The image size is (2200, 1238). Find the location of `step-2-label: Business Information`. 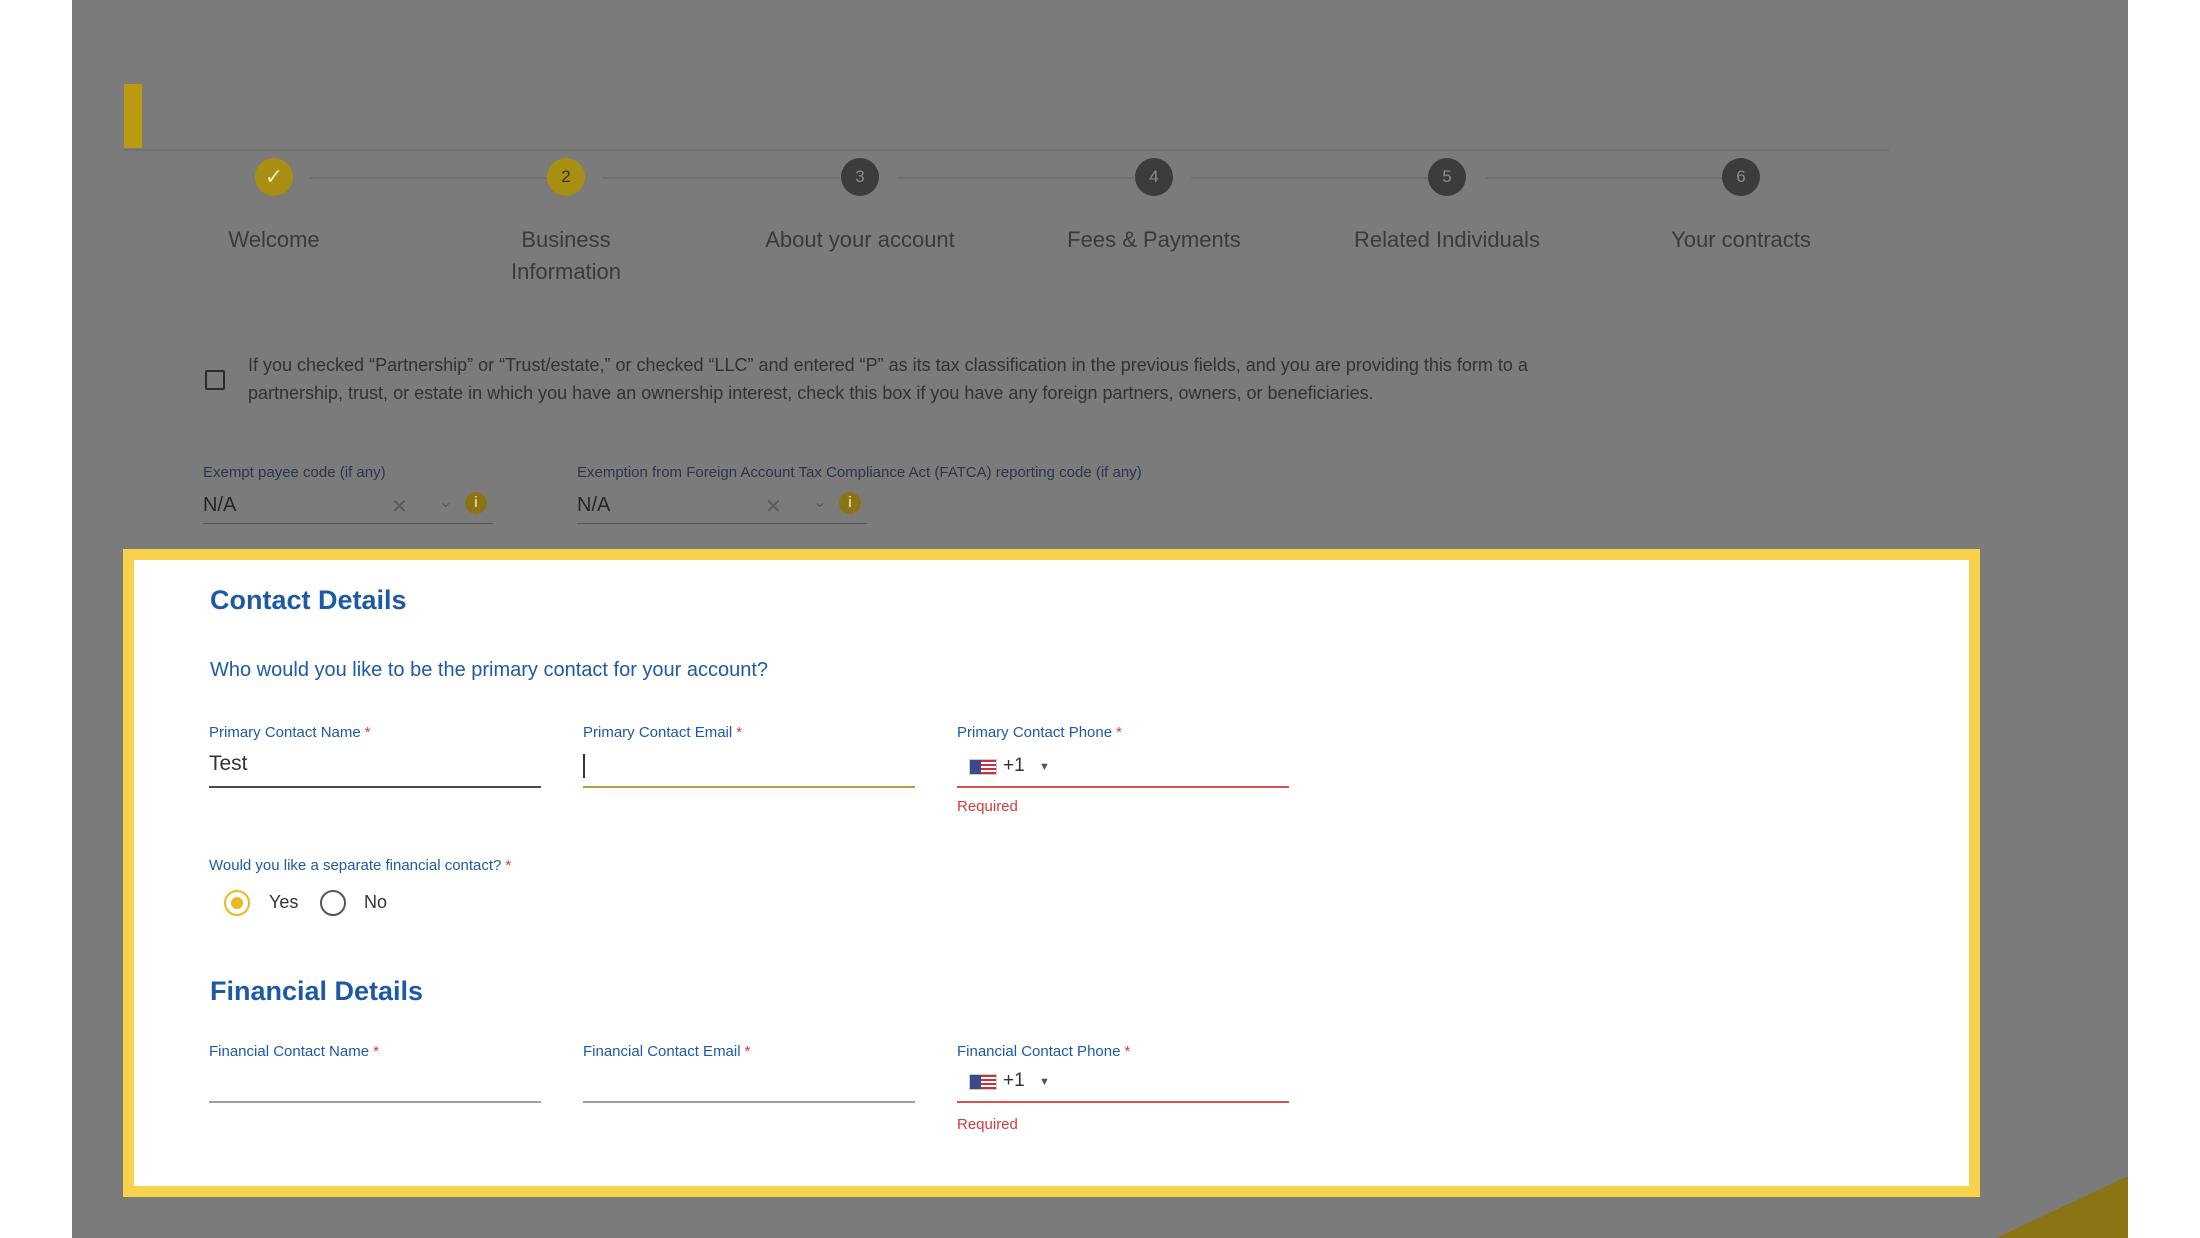

step-2-label: Business Information is located at coordinates (566, 255).